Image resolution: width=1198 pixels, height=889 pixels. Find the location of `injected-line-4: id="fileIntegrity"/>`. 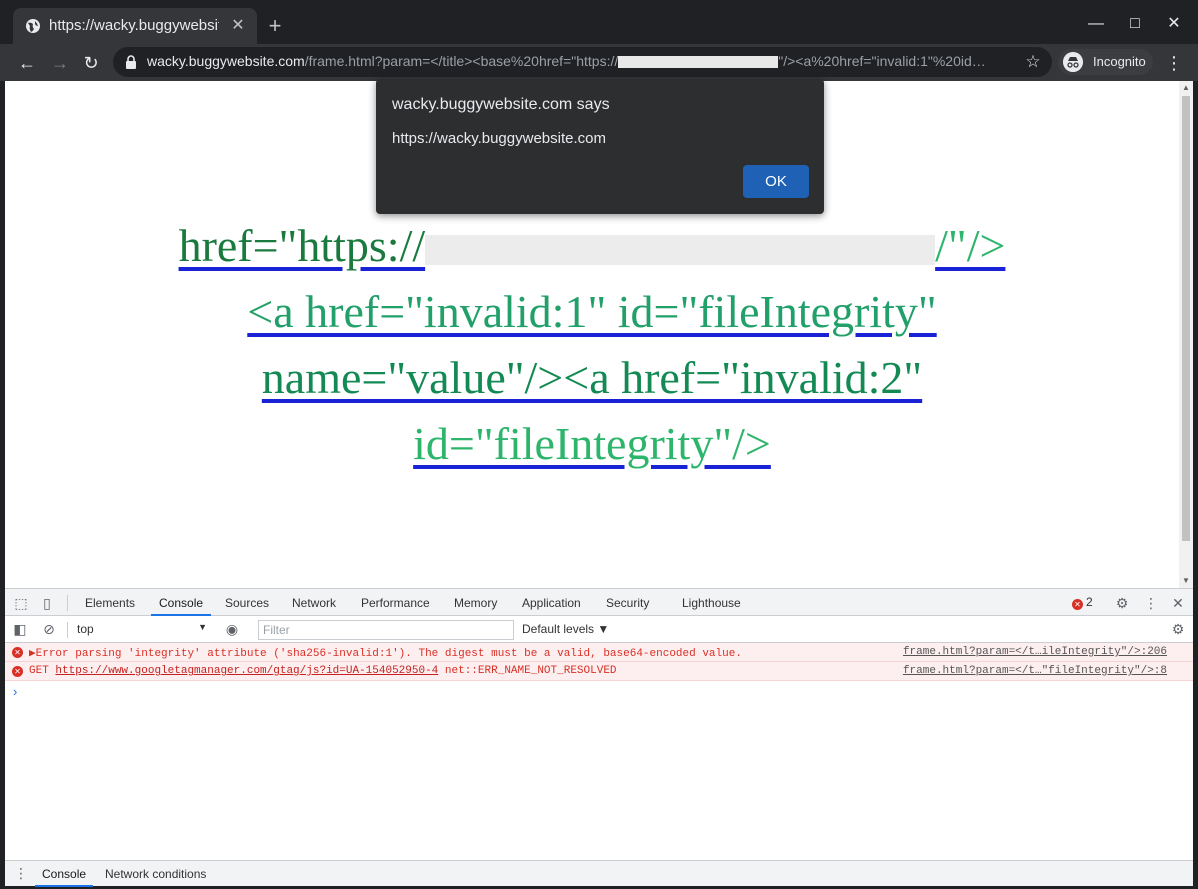

injected-line-4: id="fileIntegrity"/> is located at coordinates (592, 444).